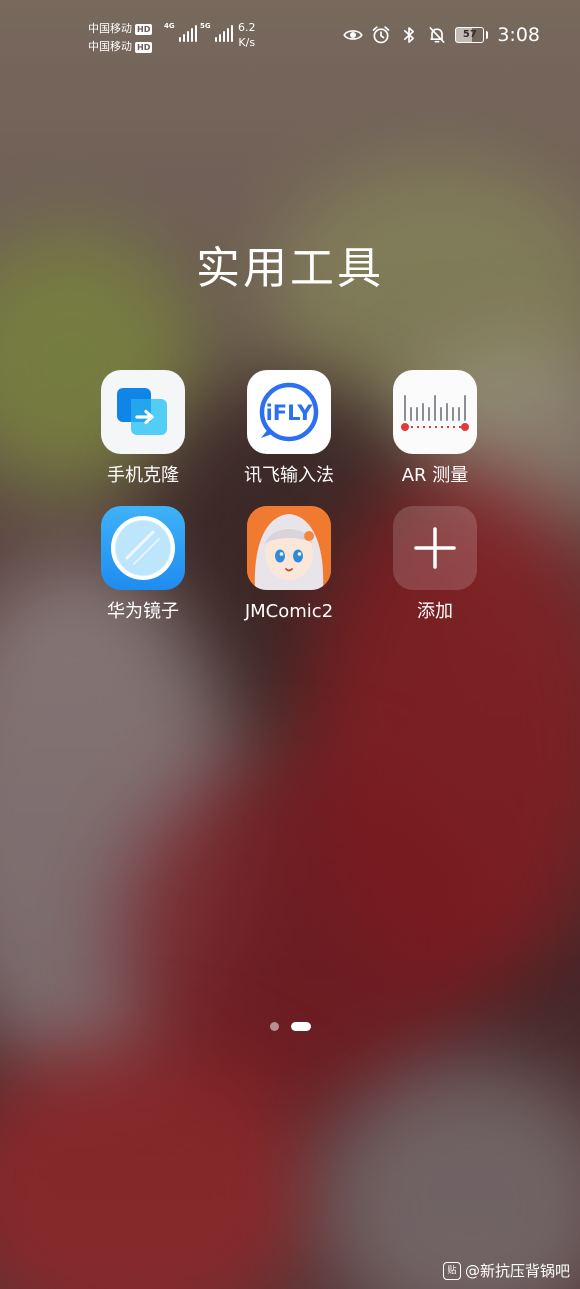  What do you see at coordinates (300, 1026) in the screenshot?
I see `page-dot-active` at bounding box center [300, 1026].